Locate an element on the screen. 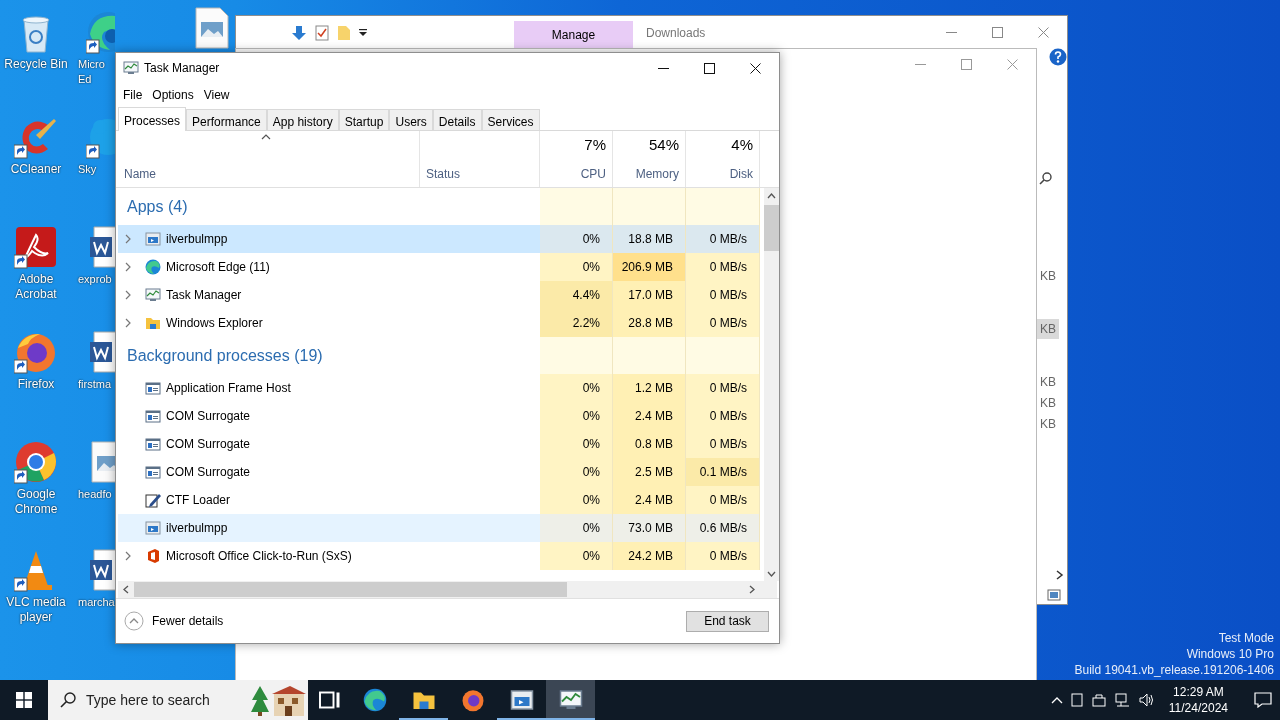  tab: App history is located at coordinates (302, 119).